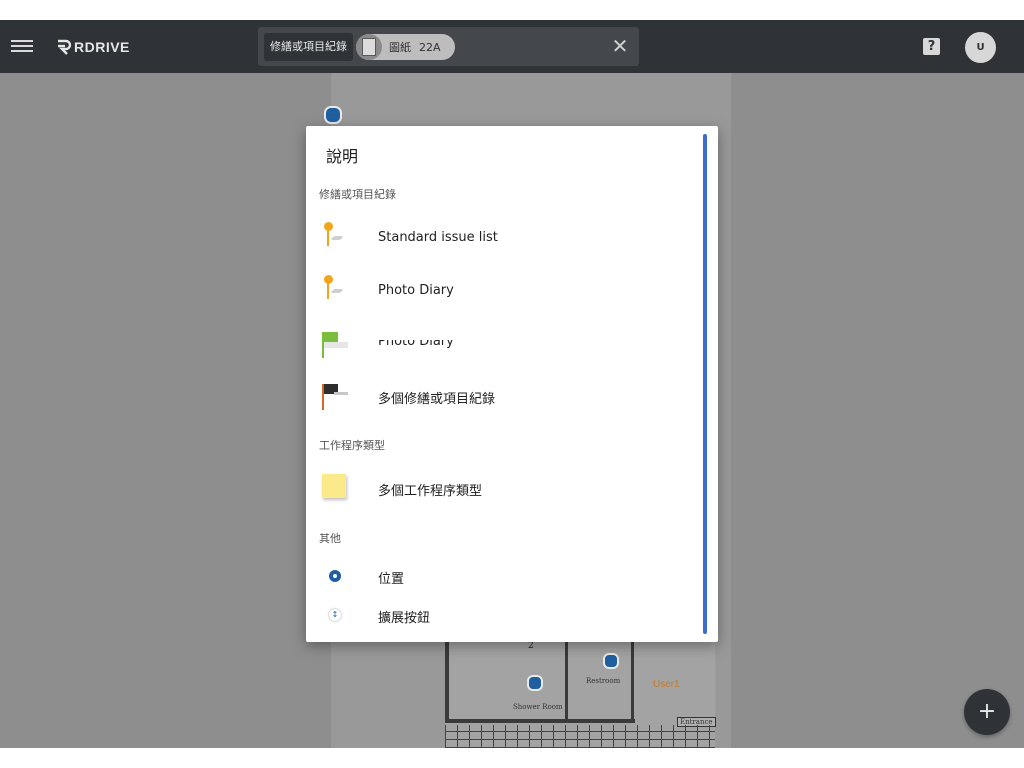  What do you see at coordinates (987, 712) in the screenshot?
I see `add-button: +` at bounding box center [987, 712].